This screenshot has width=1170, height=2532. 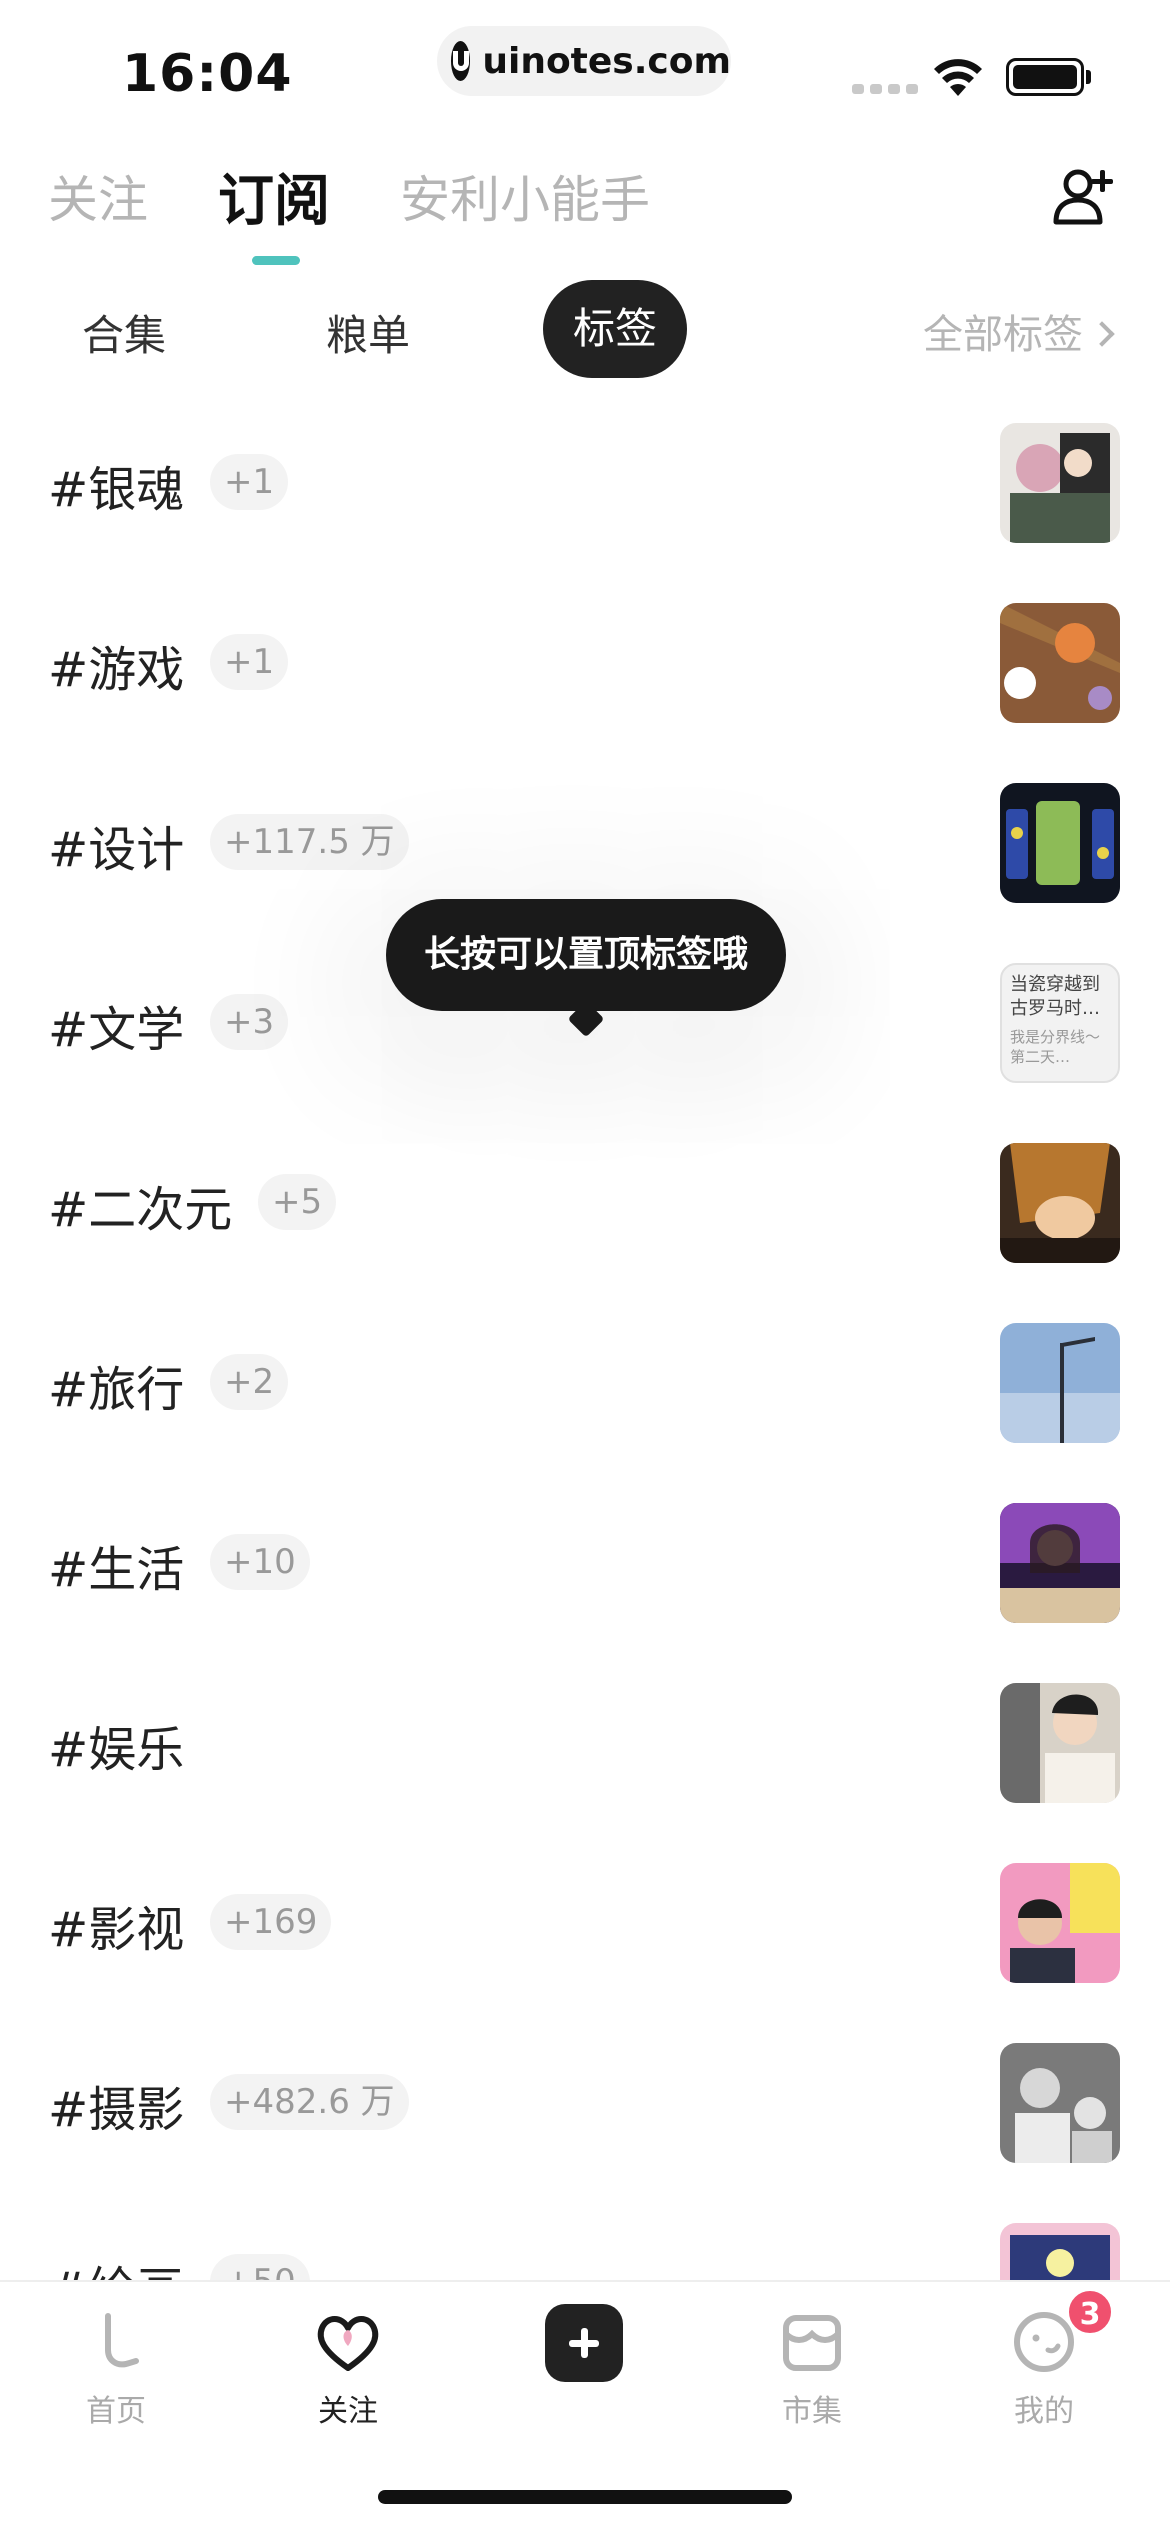 I want to click on status-bar: 16:04 uinotes.com, so click(x=585, y=70).